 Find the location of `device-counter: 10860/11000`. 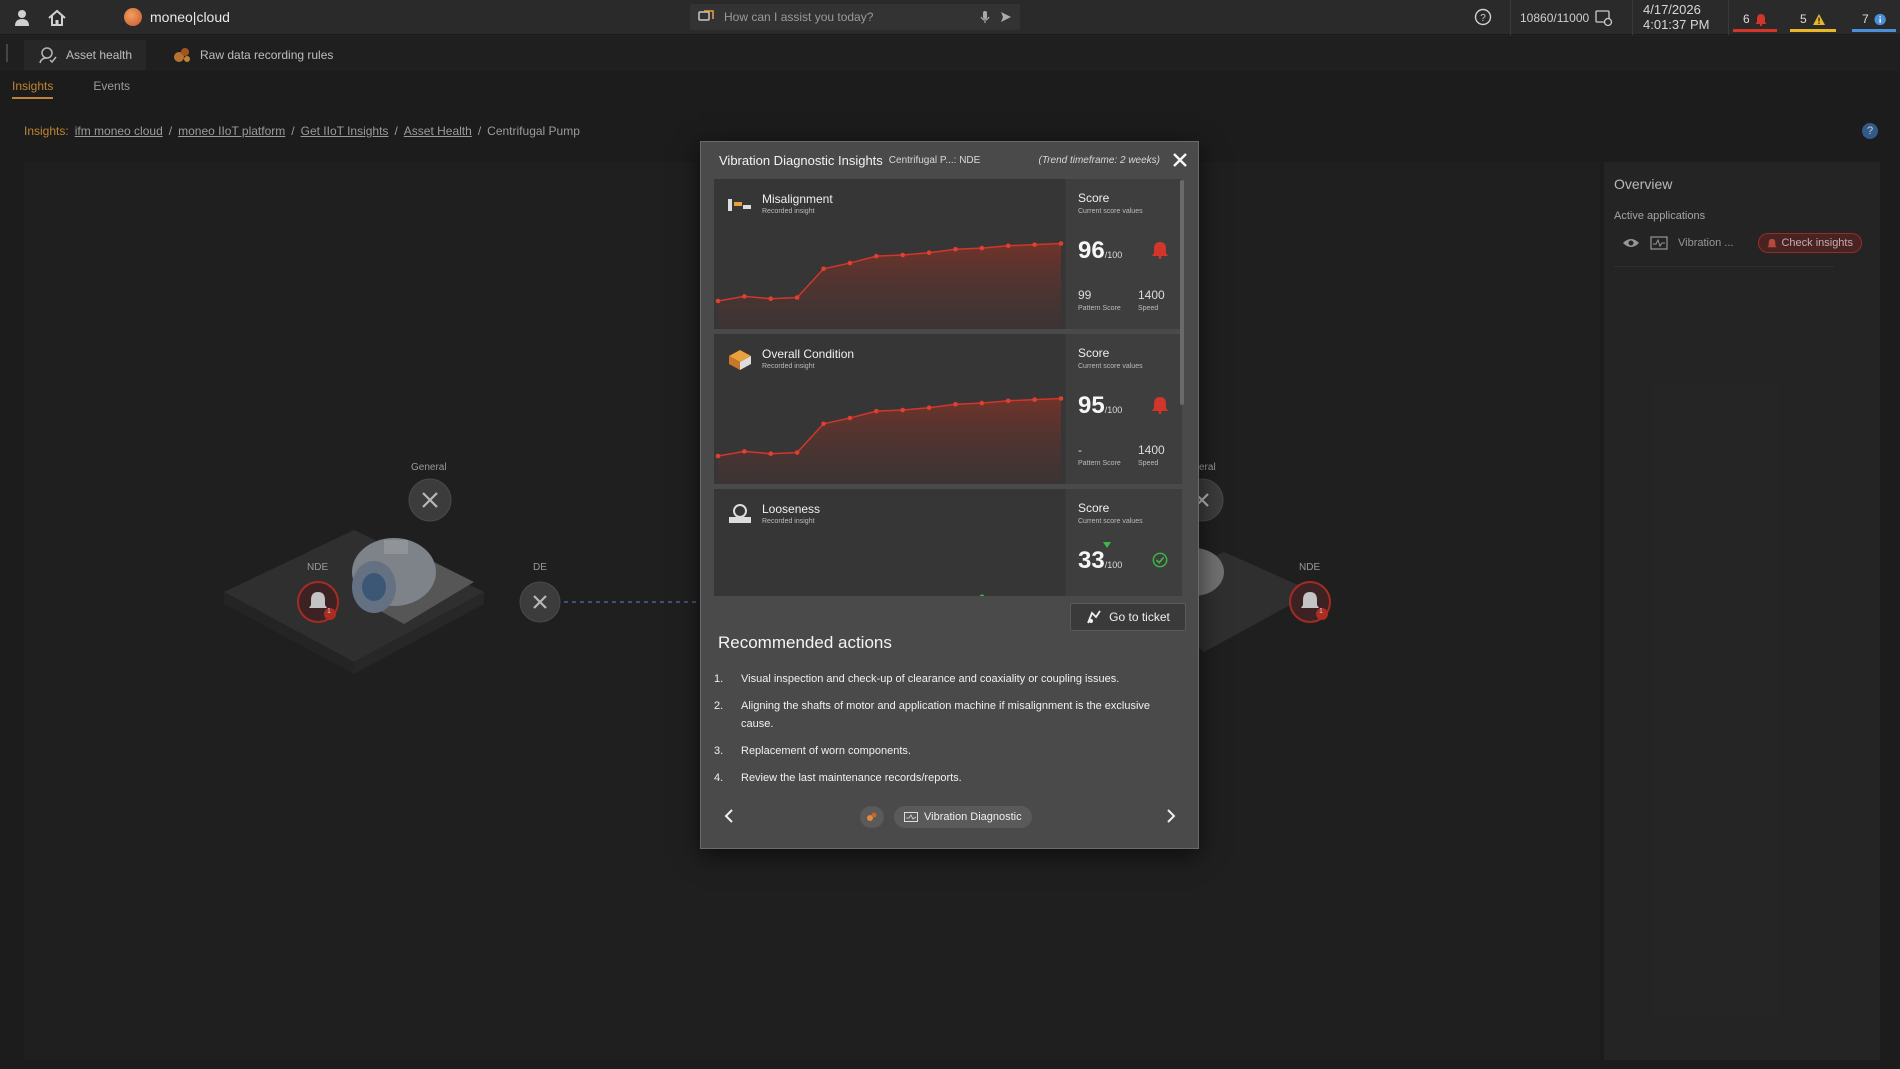

device-counter: 10860/11000 is located at coordinates (1566, 18).